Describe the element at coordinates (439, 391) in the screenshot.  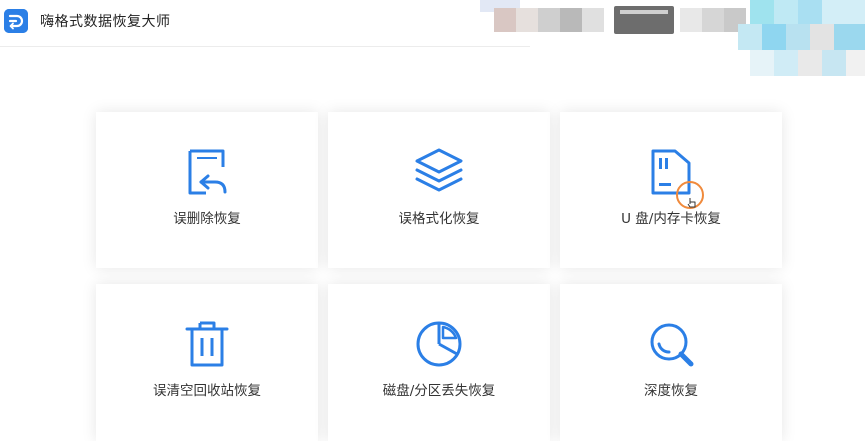
I see `card-label: 磁盘/分区丢失恢复` at that location.